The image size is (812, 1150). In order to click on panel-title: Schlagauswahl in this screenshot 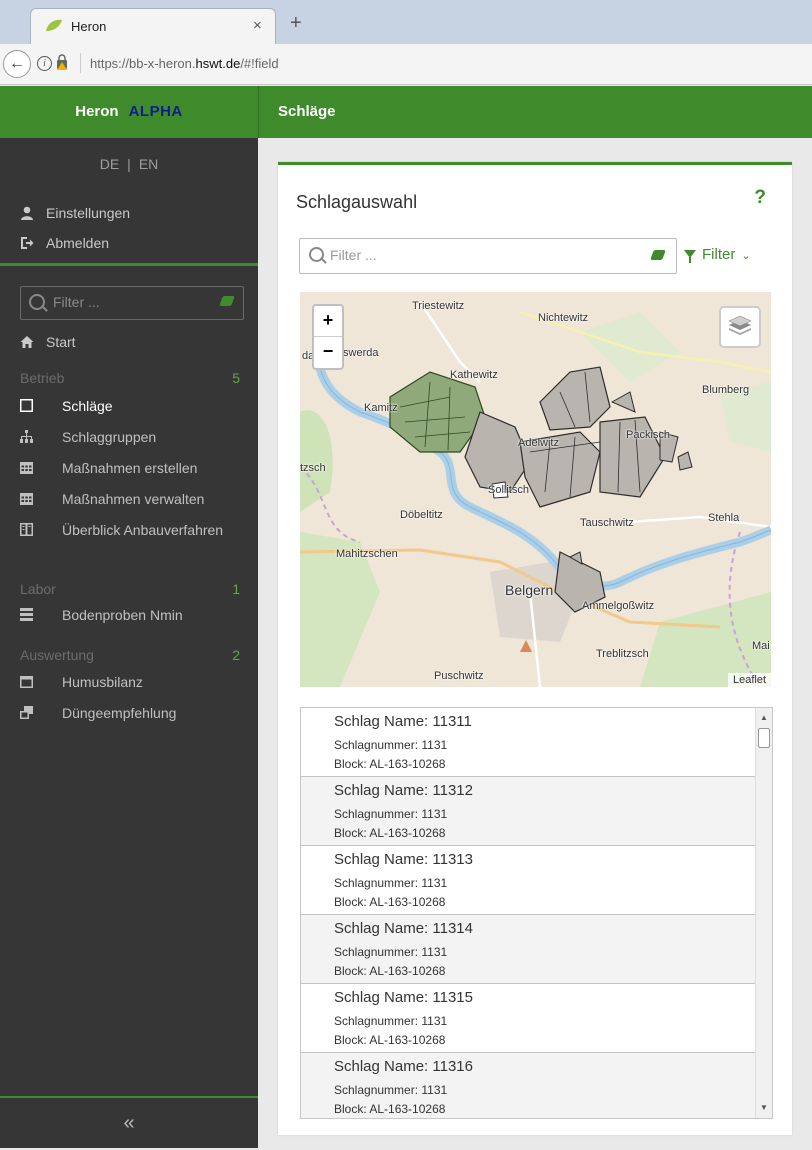, I will do `click(357, 202)`.